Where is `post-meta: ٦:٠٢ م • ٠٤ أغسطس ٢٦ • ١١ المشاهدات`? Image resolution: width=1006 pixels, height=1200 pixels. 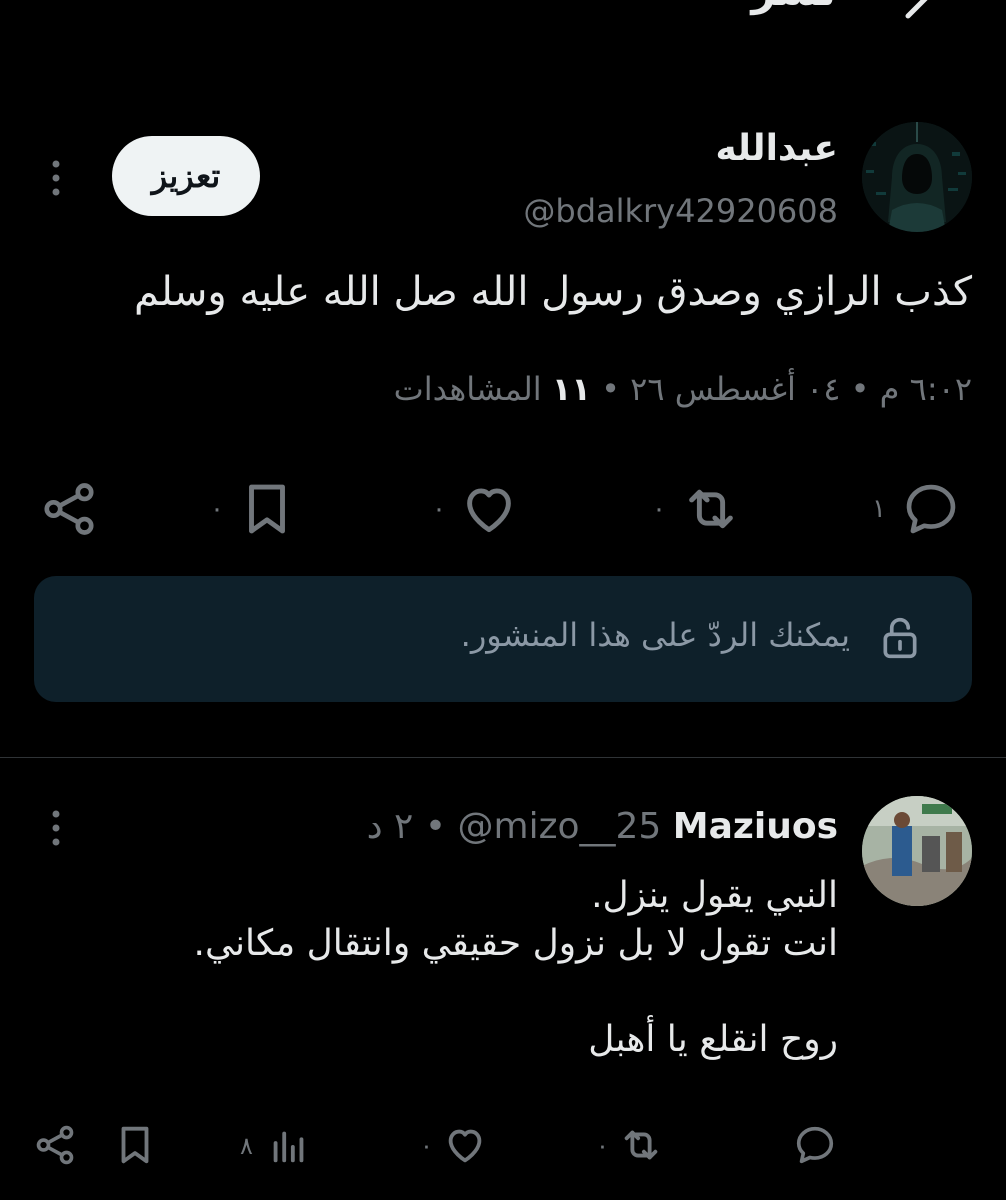
post-meta: ٦:٠٢ م • ٠٤ أغسطس ٢٦ • ١١ المشاهدات is located at coordinates (683, 389).